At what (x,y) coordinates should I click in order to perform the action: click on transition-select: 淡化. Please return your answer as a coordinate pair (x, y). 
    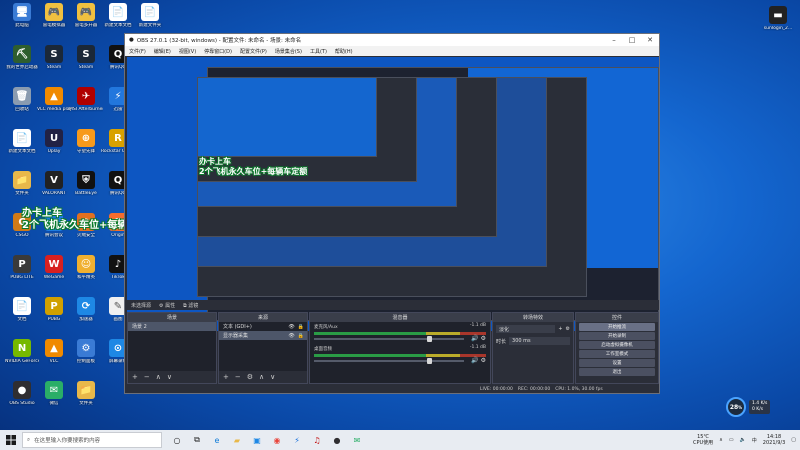
    Looking at the image, I should click on (526, 329).